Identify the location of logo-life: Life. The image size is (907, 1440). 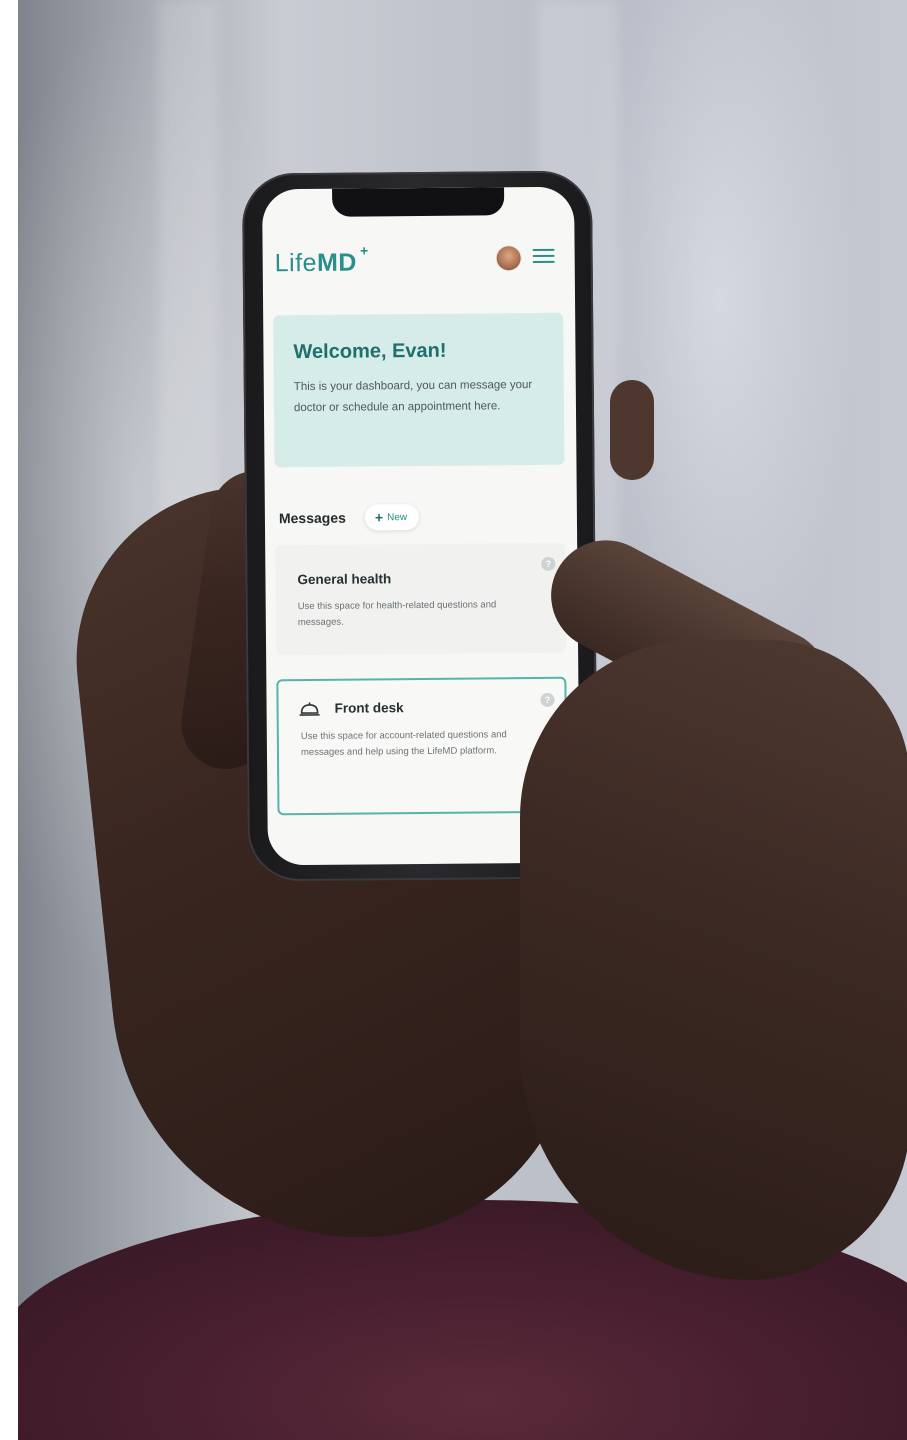
(296, 263).